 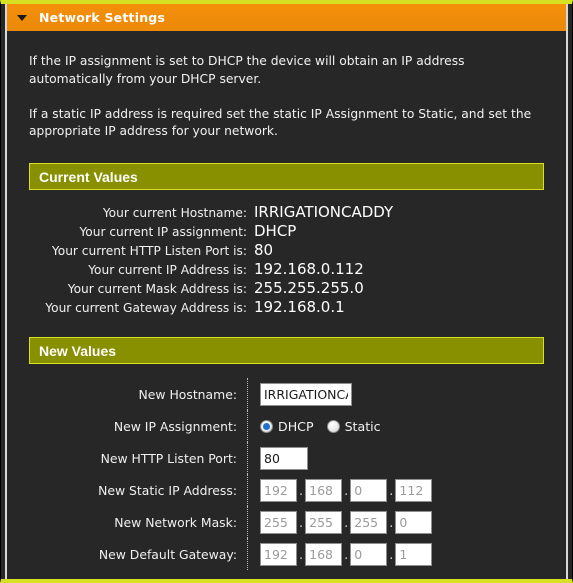 I want to click on new-values-header: New Values, so click(x=286, y=351).